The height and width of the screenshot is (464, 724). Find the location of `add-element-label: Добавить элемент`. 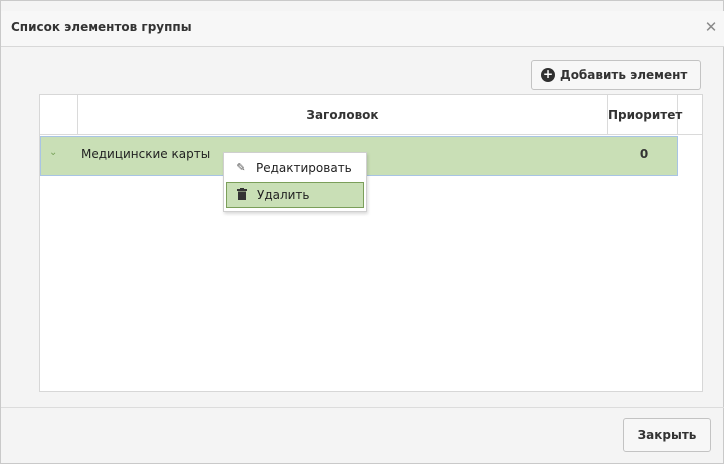

add-element-label: Добавить элемент is located at coordinates (624, 75).